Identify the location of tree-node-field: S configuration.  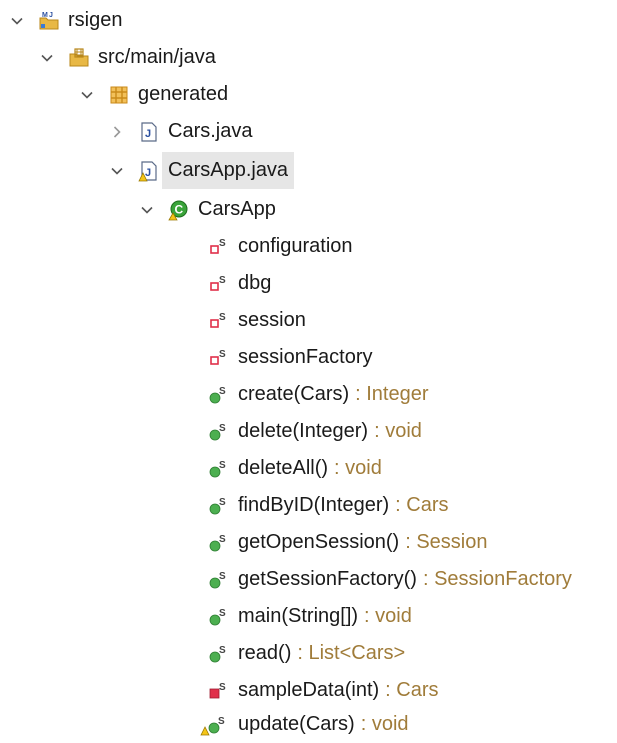
(280, 246).